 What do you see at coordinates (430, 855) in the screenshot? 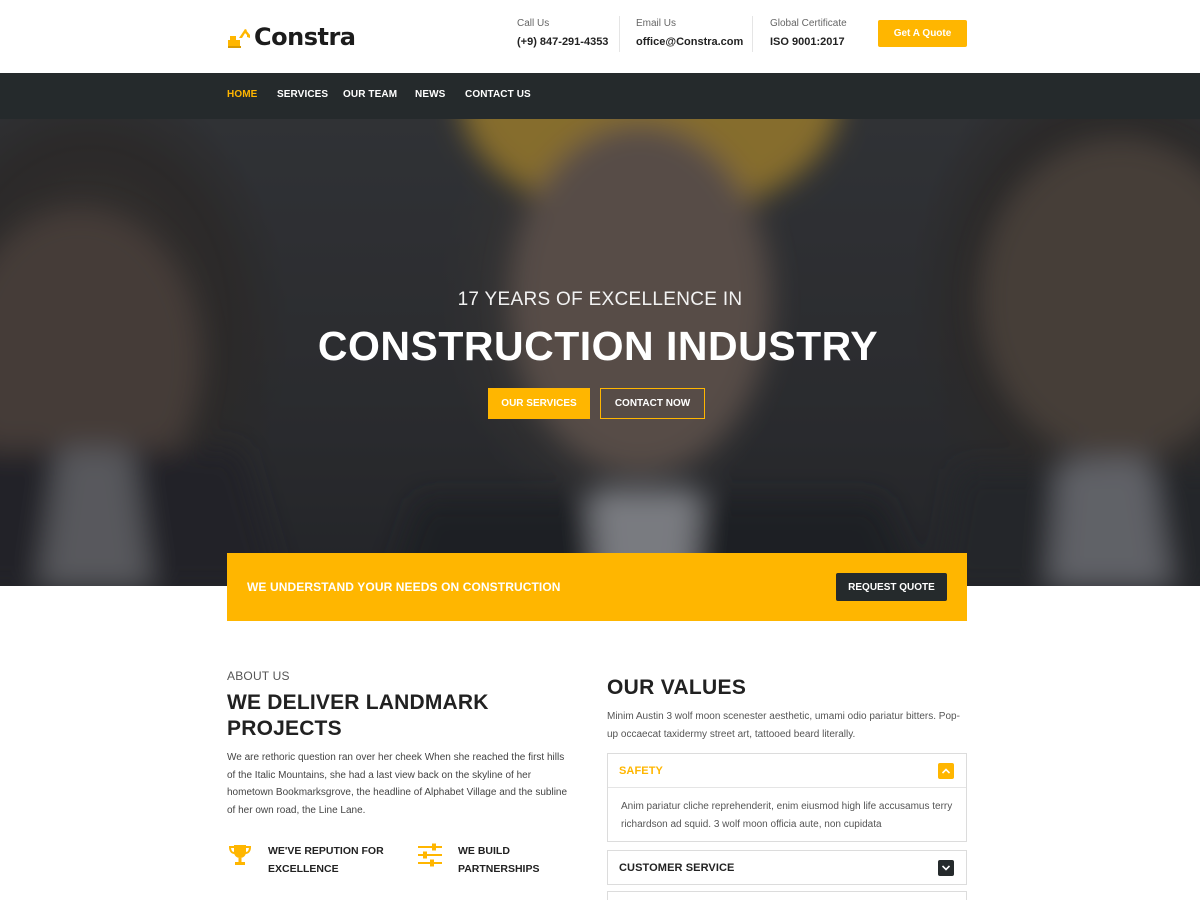
I see `sliders-icon` at bounding box center [430, 855].